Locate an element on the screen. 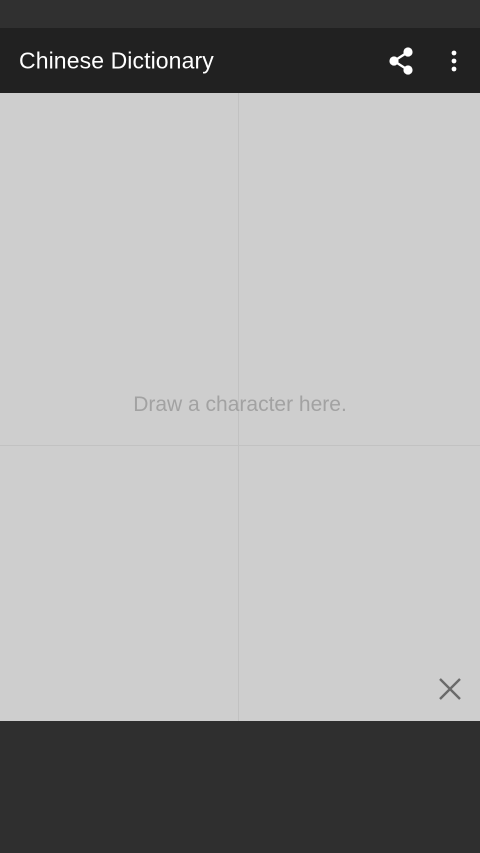  share-icon is located at coordinates (401, 61).